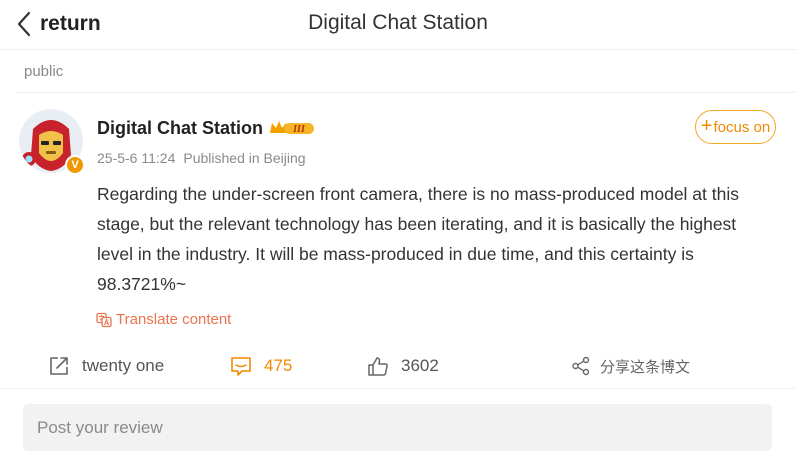 The width and height of the screenshot is (796, 459). Describe the element at coordinates (244, 158) in the screenshot. I see `location: Published in Beijing` at that location.